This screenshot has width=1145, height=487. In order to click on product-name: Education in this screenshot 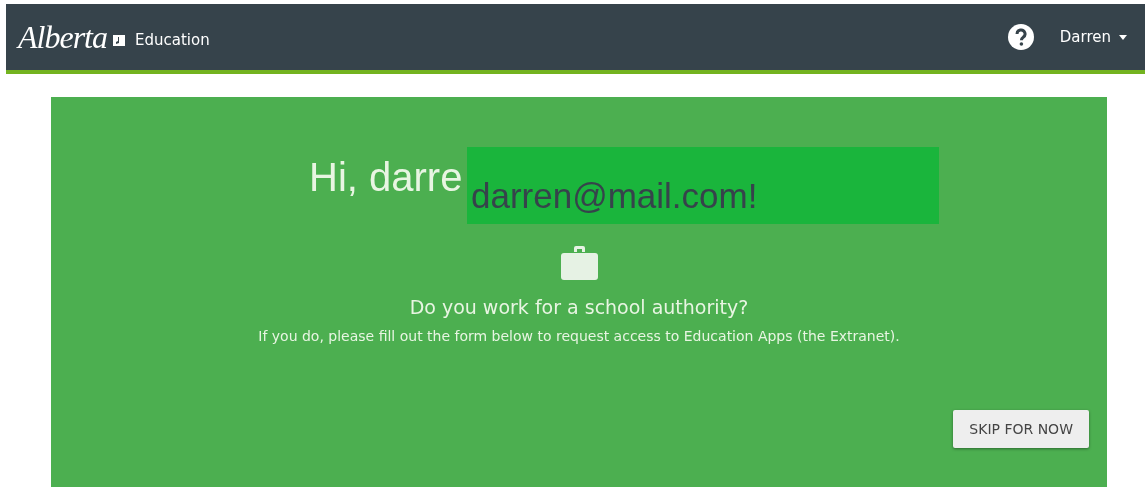, I will do `click(172, 40)`.